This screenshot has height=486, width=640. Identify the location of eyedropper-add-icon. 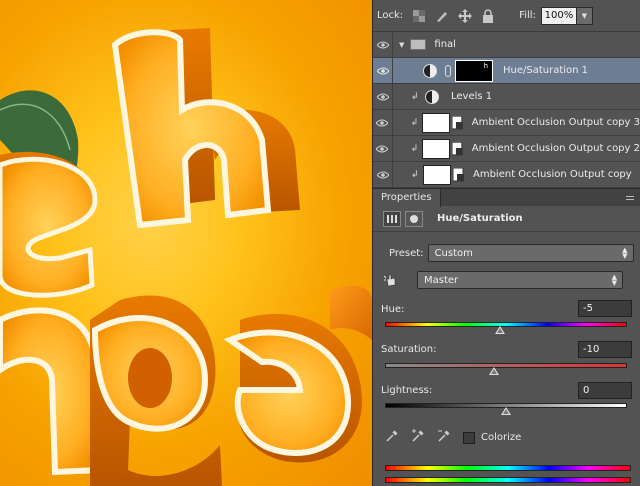
(418, 437).